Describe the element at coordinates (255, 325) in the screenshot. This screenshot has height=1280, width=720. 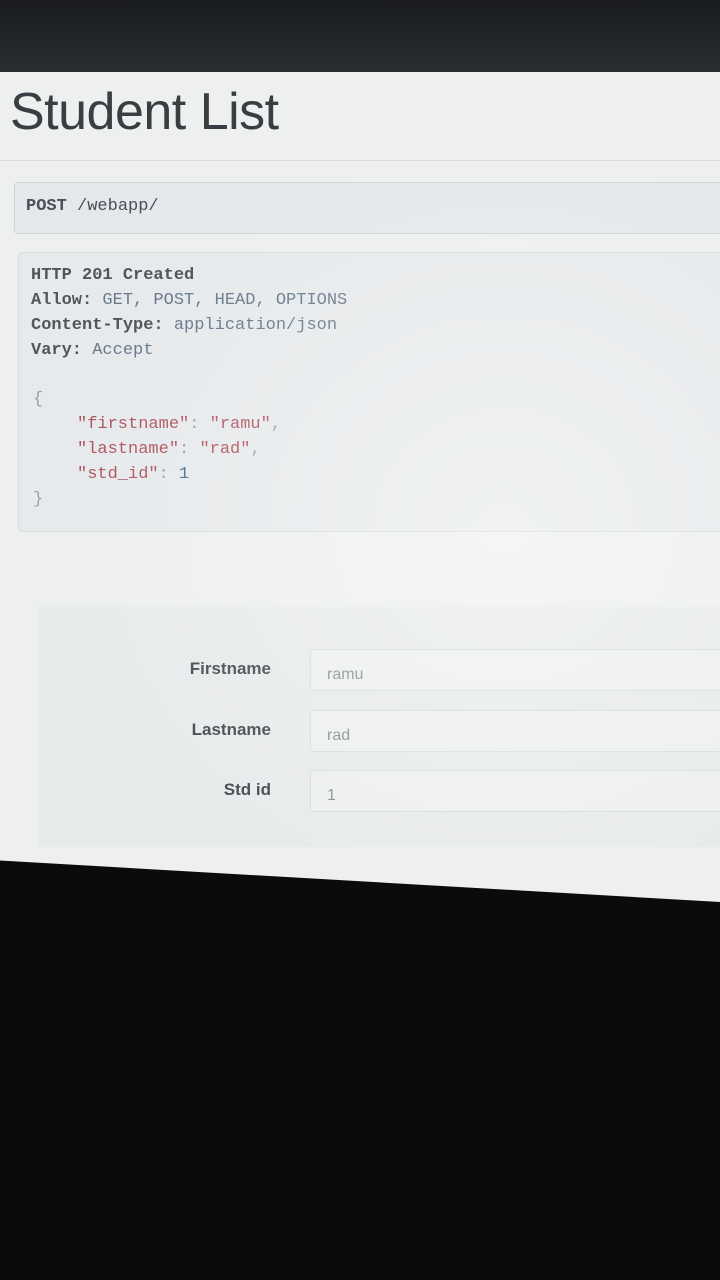
I see `header-value: application/json` at that location.